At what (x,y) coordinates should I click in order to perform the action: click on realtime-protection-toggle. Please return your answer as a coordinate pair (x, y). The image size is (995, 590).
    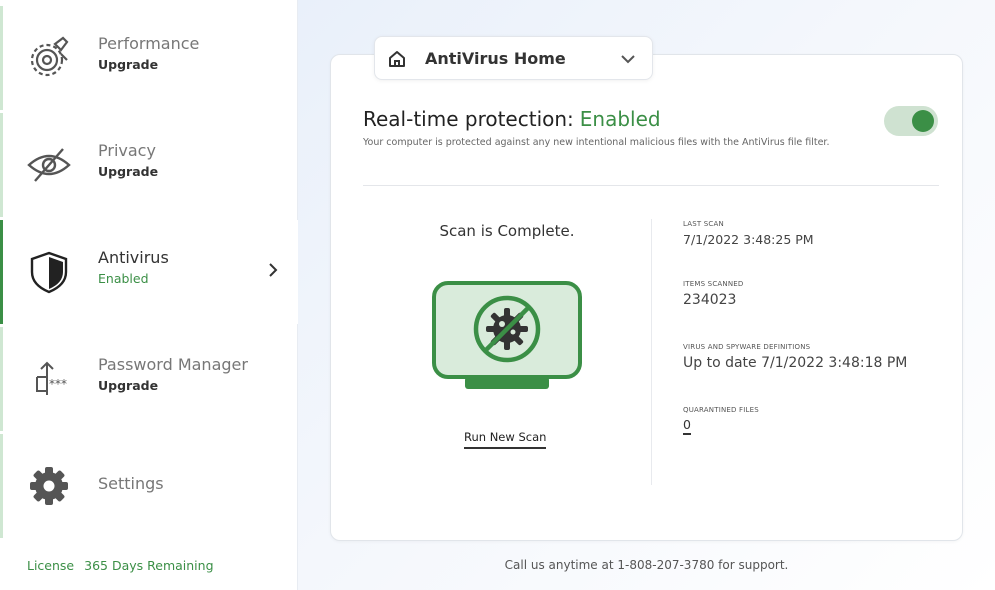
    Looking at the image, I should click on (911, 121).